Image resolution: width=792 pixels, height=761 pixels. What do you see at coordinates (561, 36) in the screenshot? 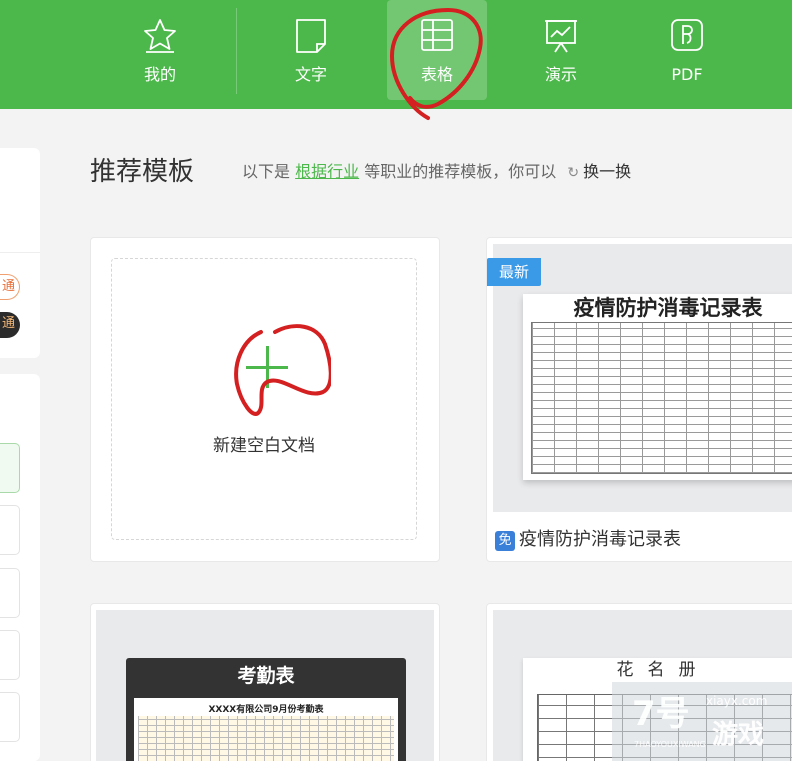
I see `presentation-icon` at bounding box center [561, 36].